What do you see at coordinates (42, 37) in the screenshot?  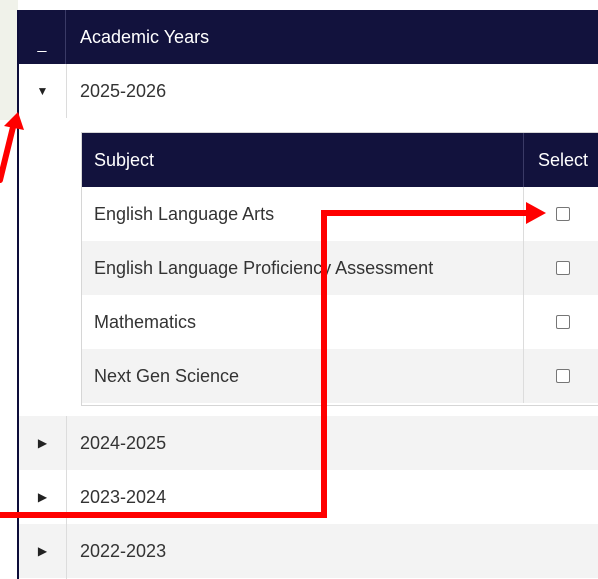 I see `collapse-all-button: _` at bounding box center [42, 37].